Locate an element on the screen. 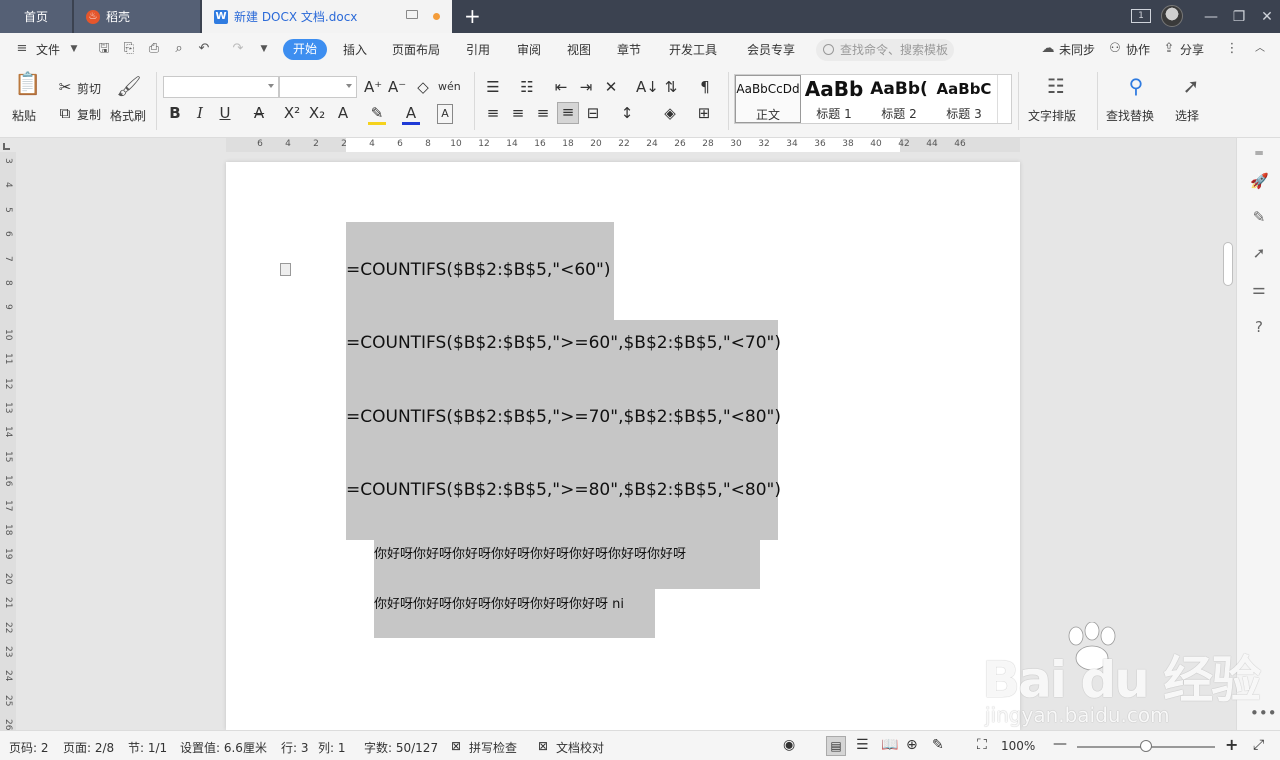 The width and height of the screenshot is (1280, 760). chevron-down-icon: ▼ is located at coordinates (74, 49).